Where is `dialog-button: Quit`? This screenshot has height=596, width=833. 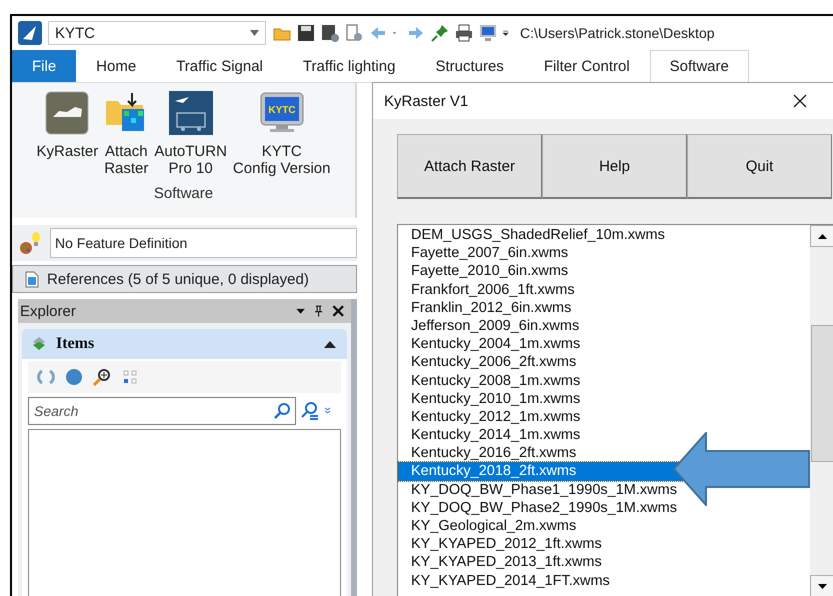
dialog-button: Quit is located at coordinates (759, 166).